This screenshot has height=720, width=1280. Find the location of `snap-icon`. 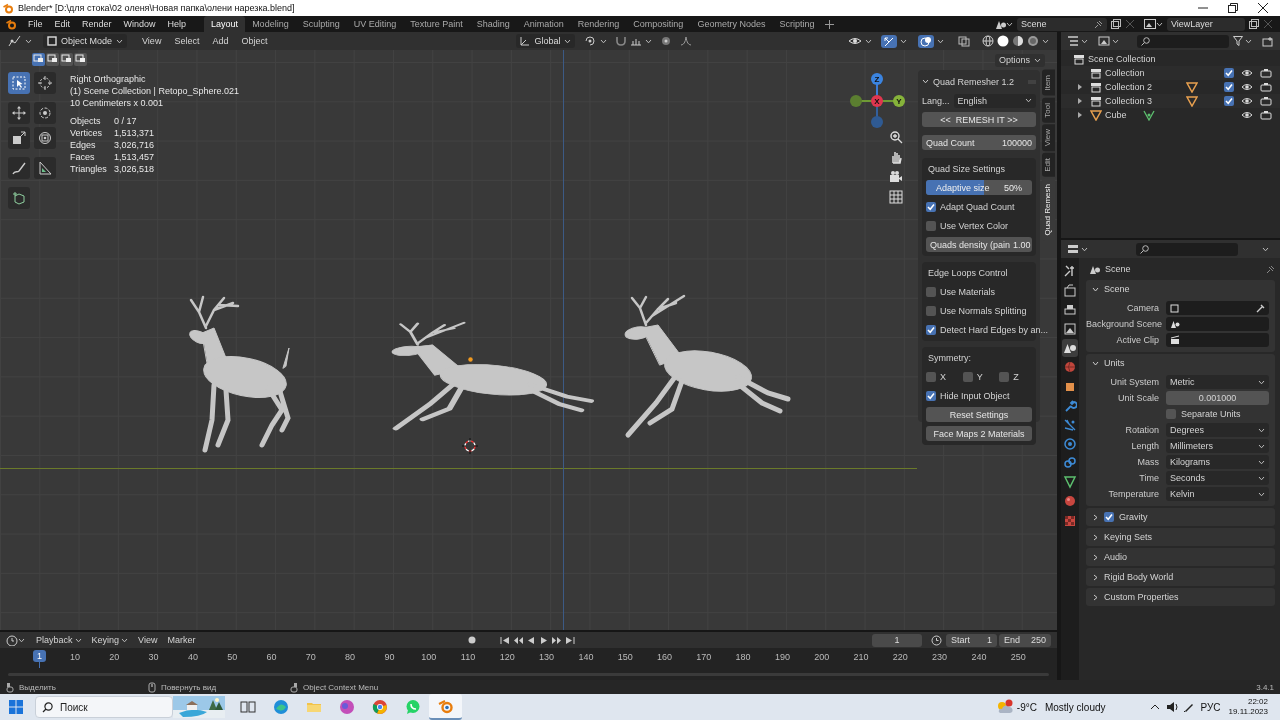

snap-icon is located at coordinates (621, 41).